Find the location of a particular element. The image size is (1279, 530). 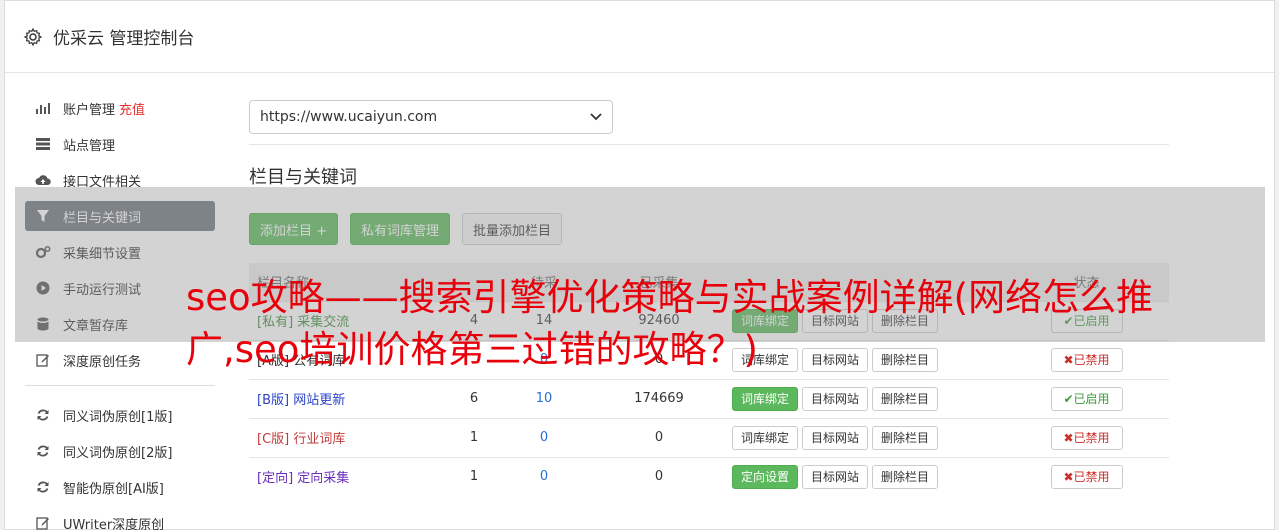

table-row: [B版] 网站更新 6 10 174669 词库绑定 目标网站 删除栏目 ✔ 已启用 is located at coordinates (709, 398).